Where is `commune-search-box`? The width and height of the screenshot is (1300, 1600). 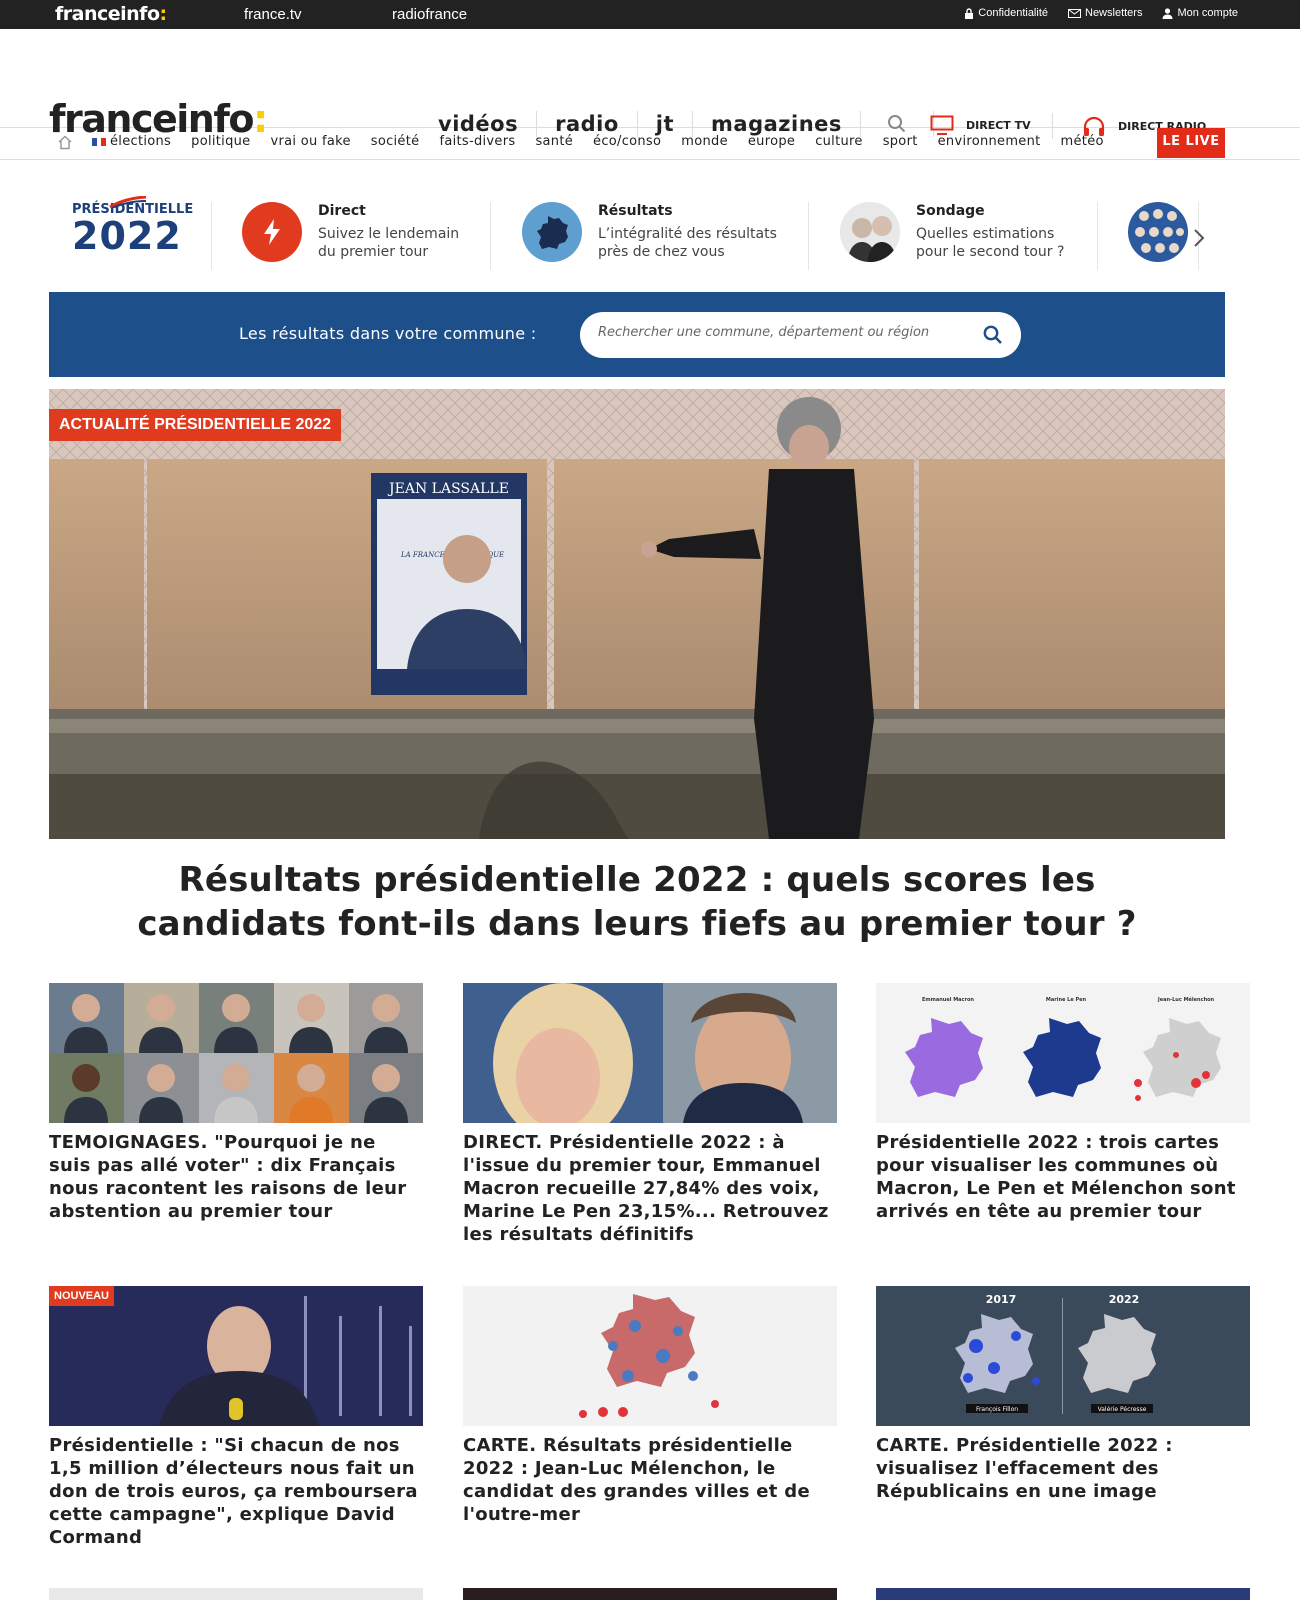 commune-search-box is located at coordinates (800, 335).